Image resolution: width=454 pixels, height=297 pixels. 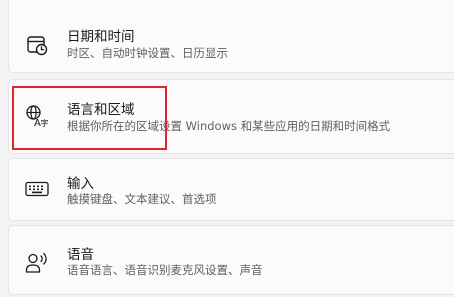 What do you see at coordinates (101, 37) in the screenshot?
I see `settings-item-title: 日期和时间` at bounding box center [101, 37].